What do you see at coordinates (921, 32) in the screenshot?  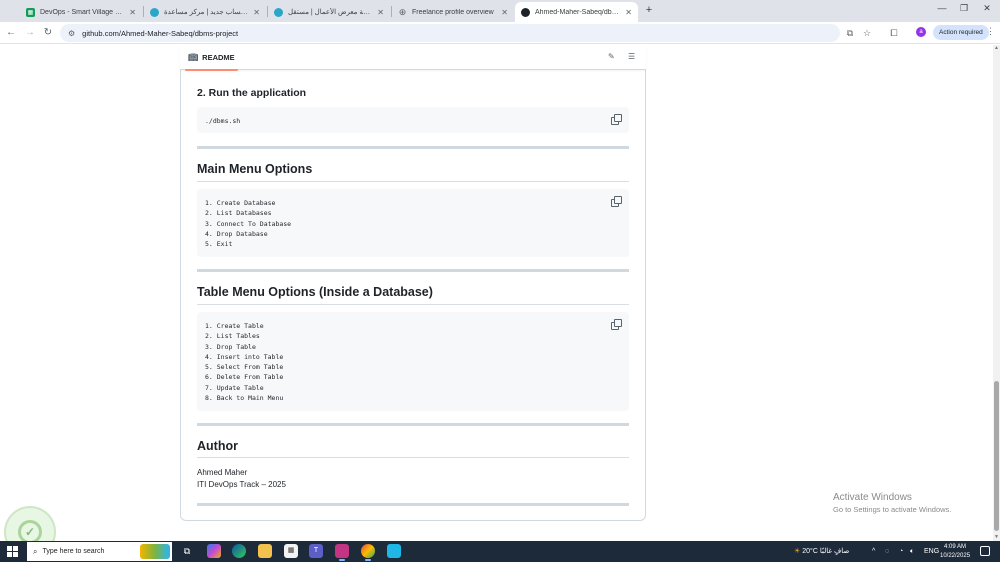 I see `profile-avatar: a` at bounding box center [921, 32].